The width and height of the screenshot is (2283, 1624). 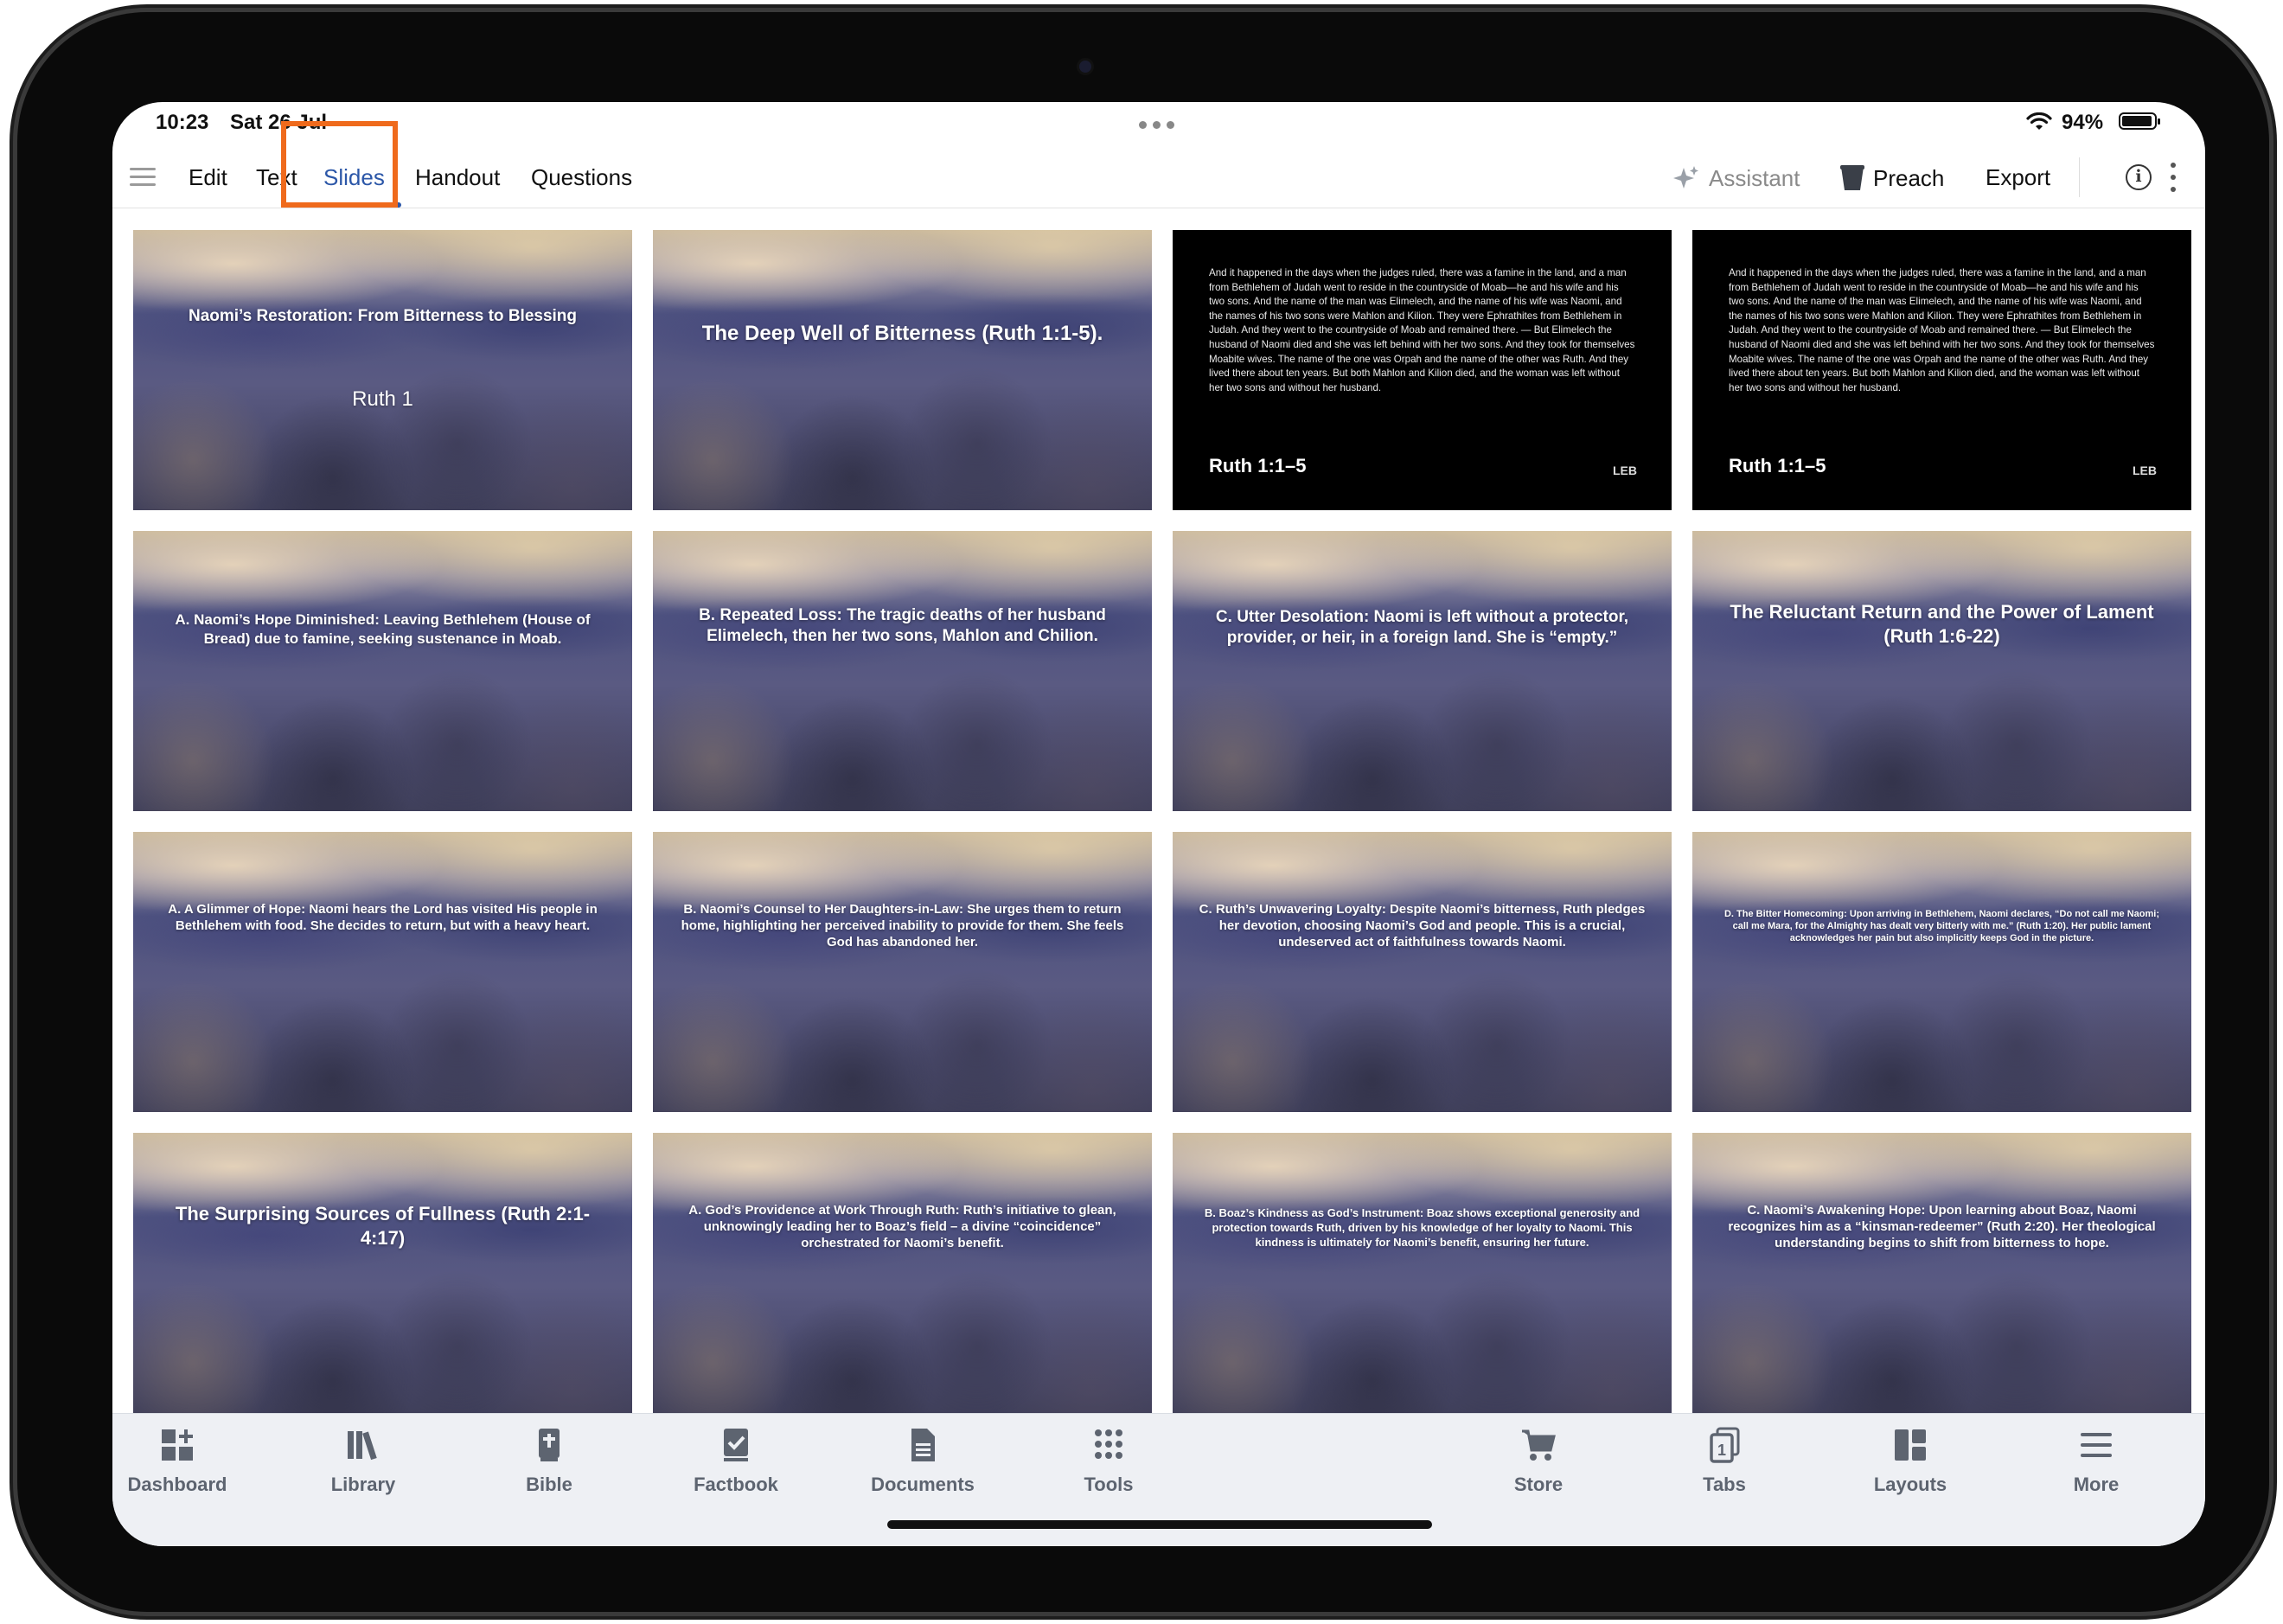 I want to click on front-camera, so click(x=1085, y=67).